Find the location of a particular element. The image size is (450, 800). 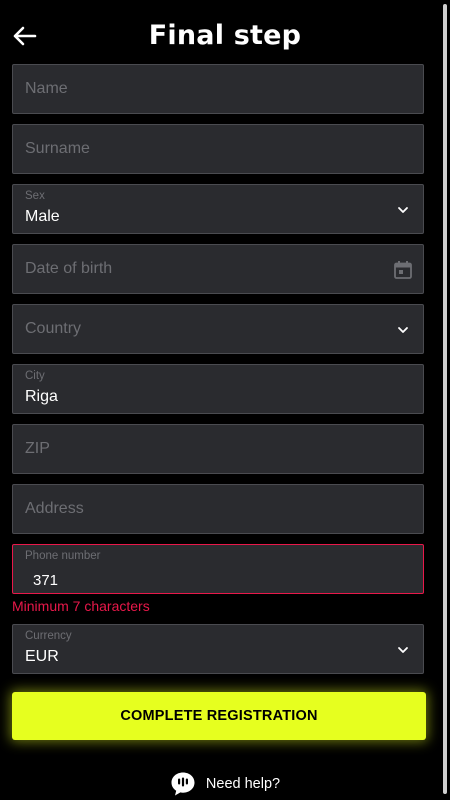

header: Final step is located at coordinates (225, 36).